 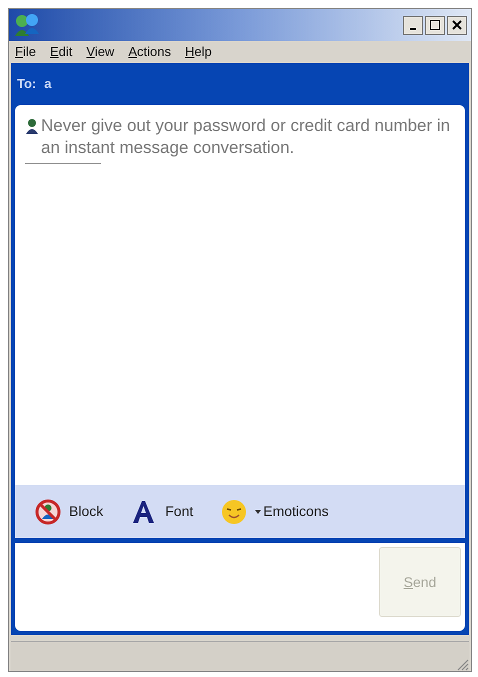 What do you see at coordinates (61, 52) in the screenshot?
I see `menu-item: Edit` at bounding box center [61, 52].